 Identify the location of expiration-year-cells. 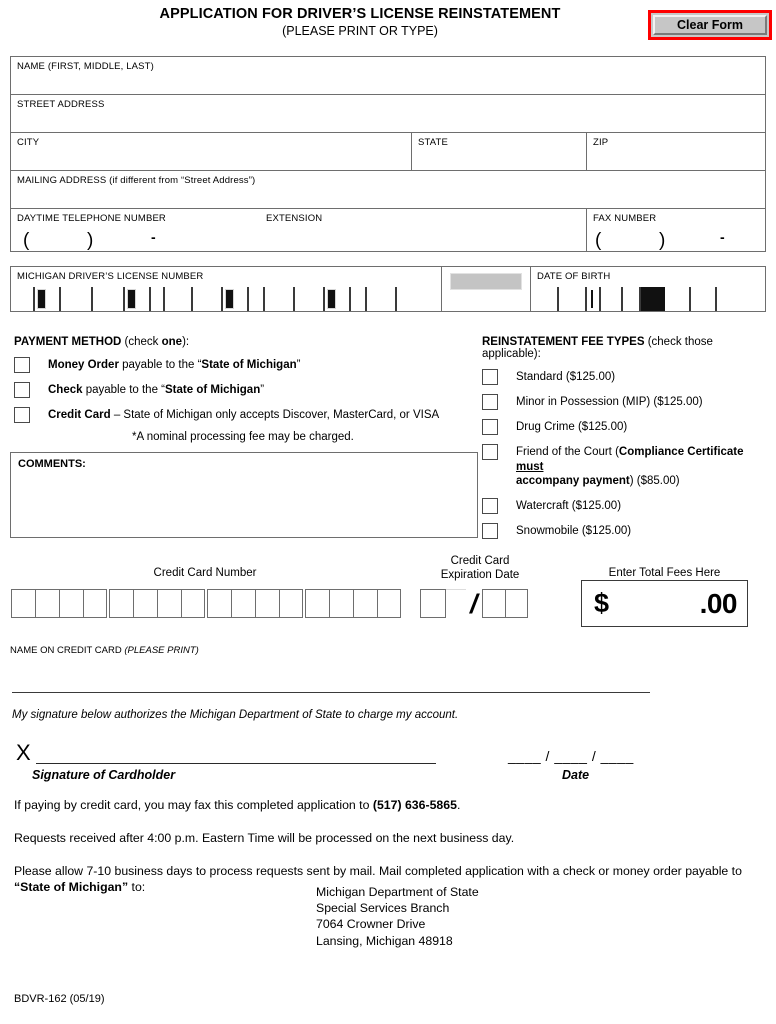
(504, 603).